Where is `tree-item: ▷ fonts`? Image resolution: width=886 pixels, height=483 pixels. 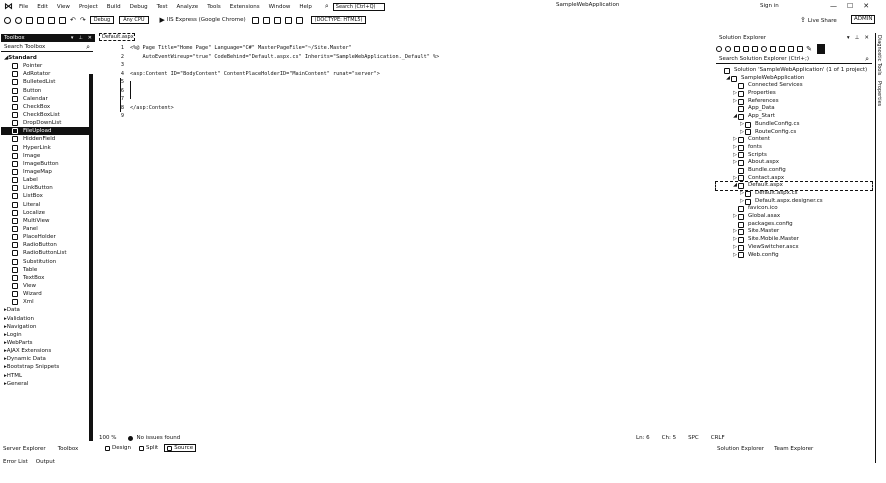
tree-item: ▷ fonts is located at coordinates (794, 148).